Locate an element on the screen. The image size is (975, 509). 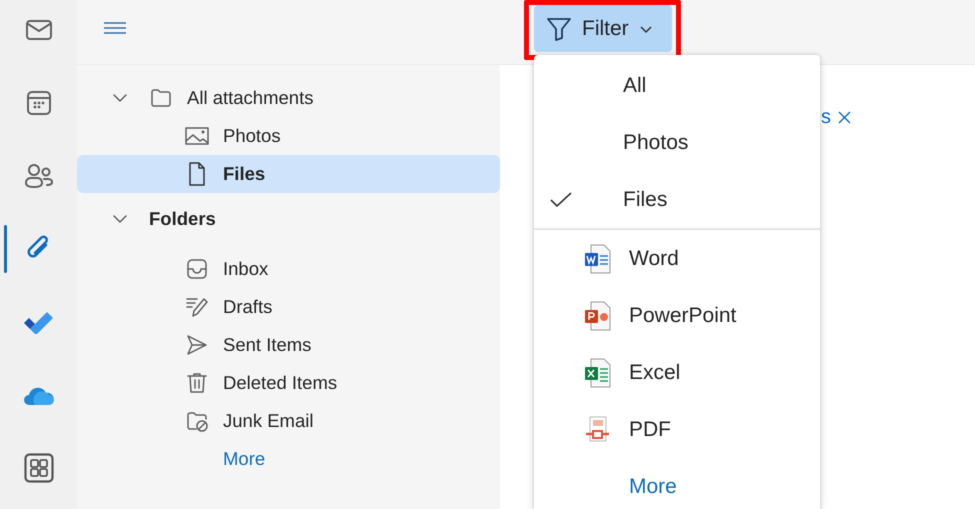
tree-item: Deleted Items is located at coordinates (288, 383).